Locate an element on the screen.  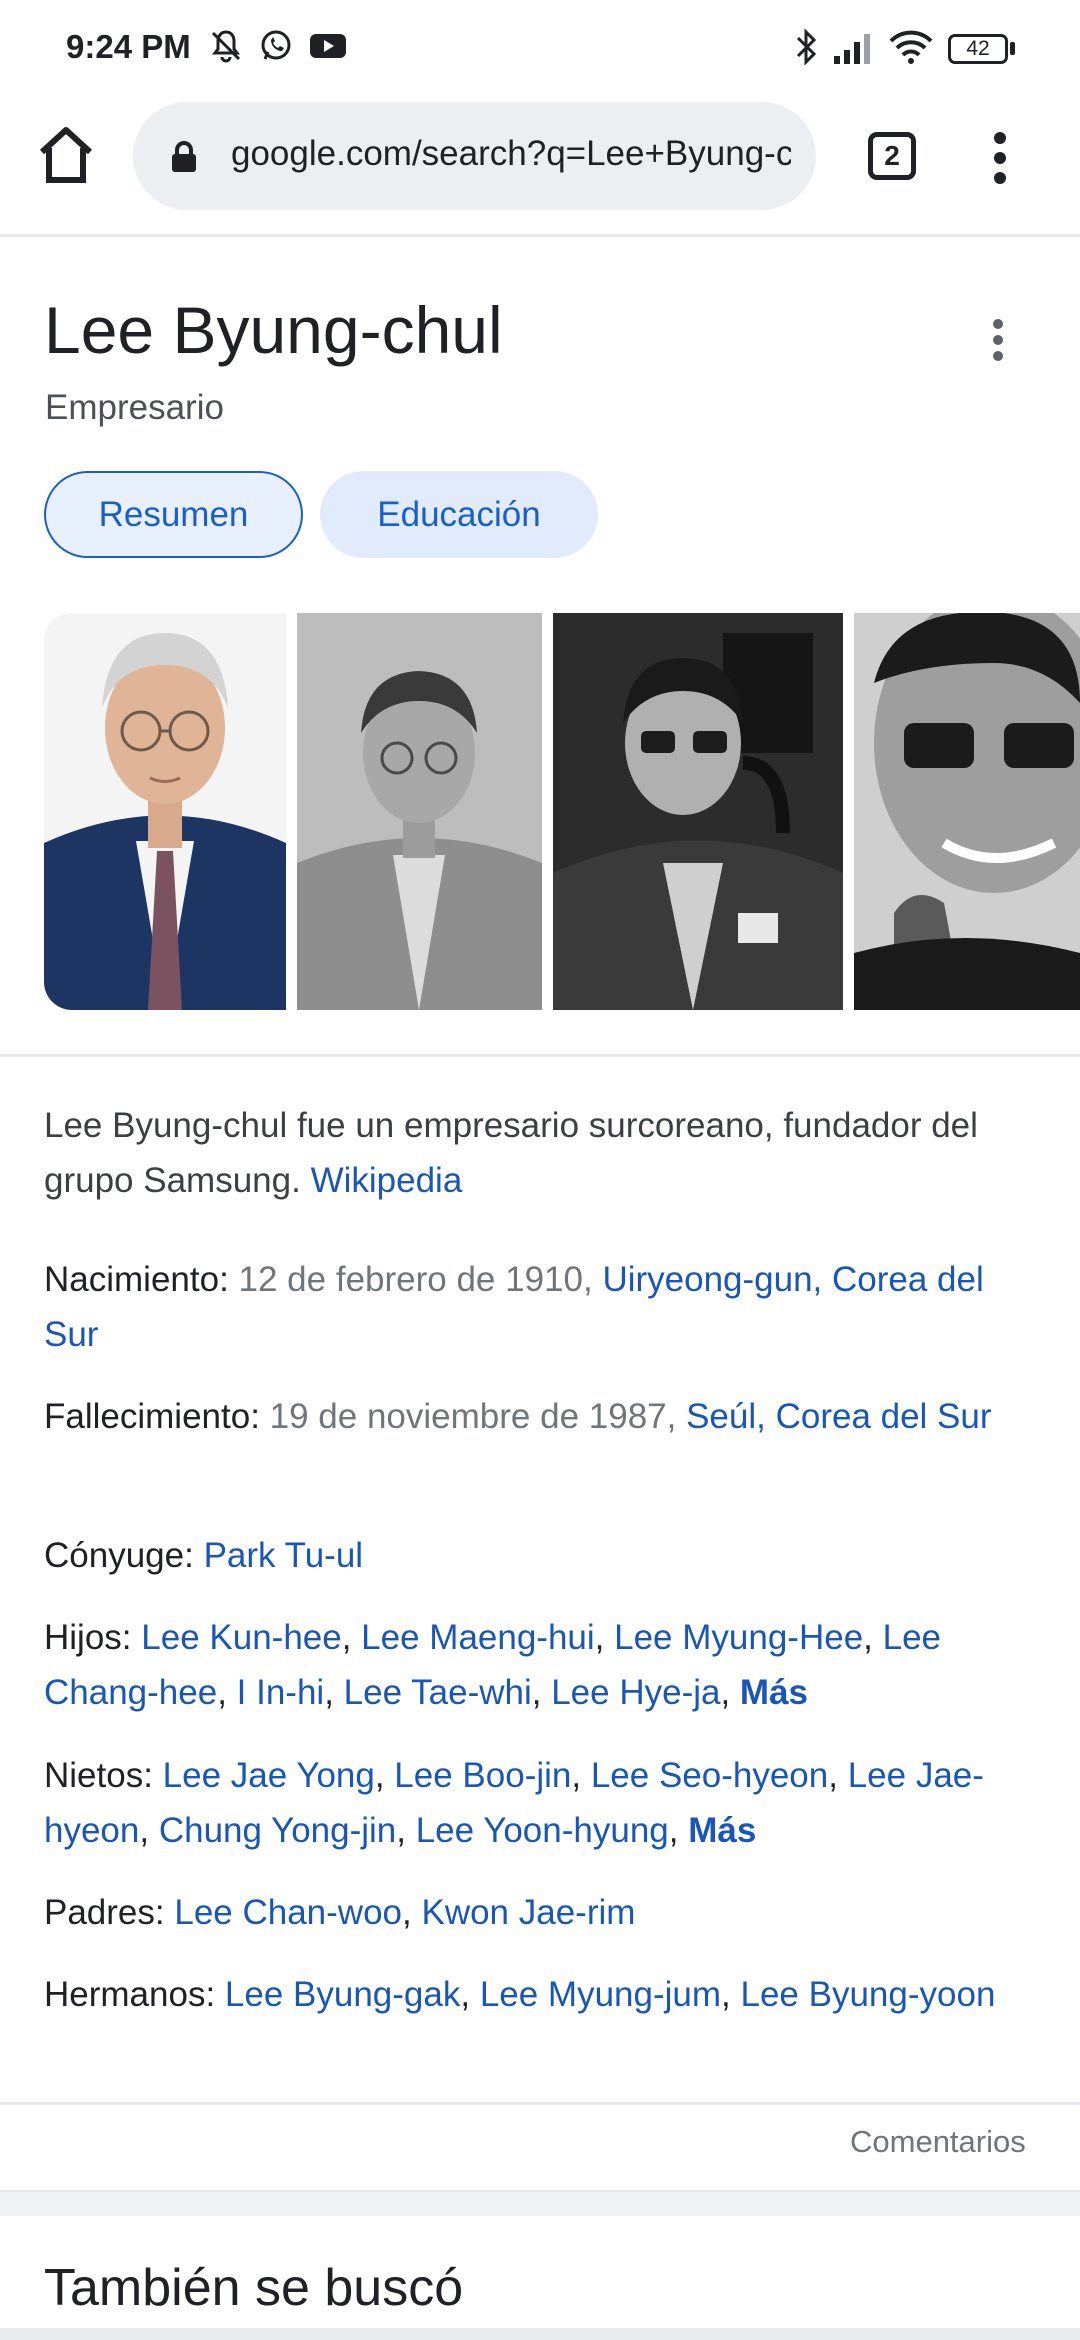
fact-spouse: Cónyuge: Park Tu-ul is located at coordinates (539, 1555).